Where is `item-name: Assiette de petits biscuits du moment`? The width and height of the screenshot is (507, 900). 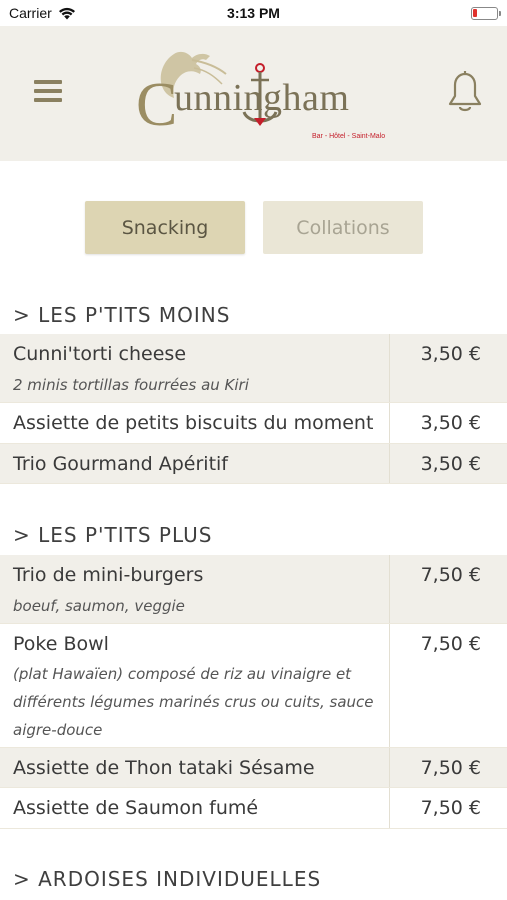 item-name: Assiette de petits biscuits du moment is located at coordinates (193, 423).